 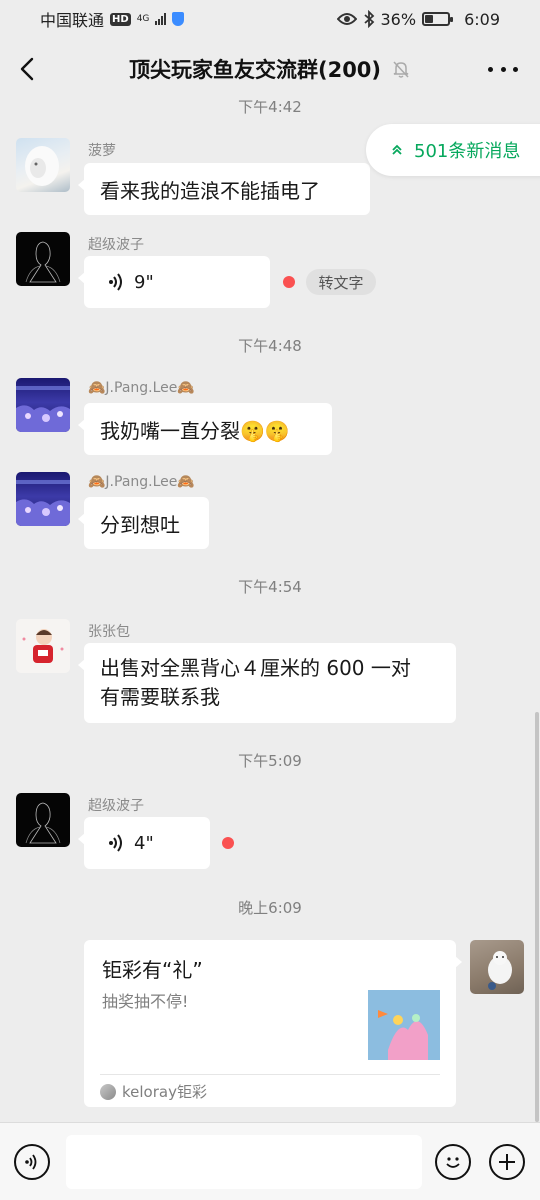 I want to click on hd-icon: HD, so click(x=120, y=19).